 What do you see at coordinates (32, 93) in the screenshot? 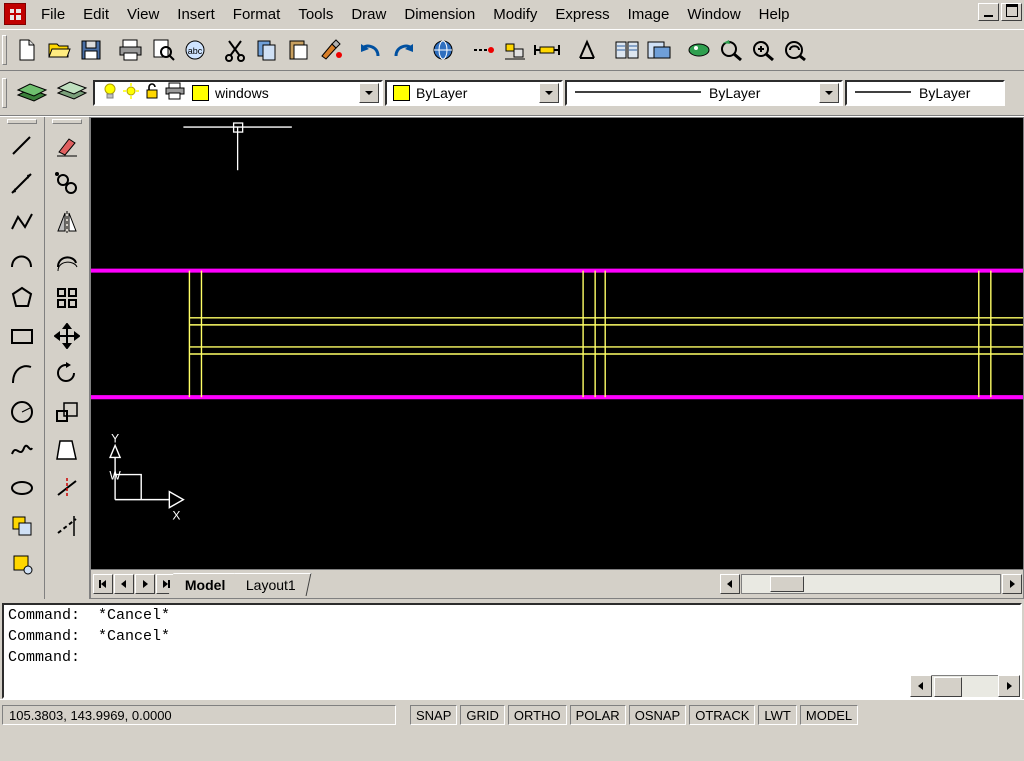
I see `make-object-layer-icon` at bounding box center [32, 93].